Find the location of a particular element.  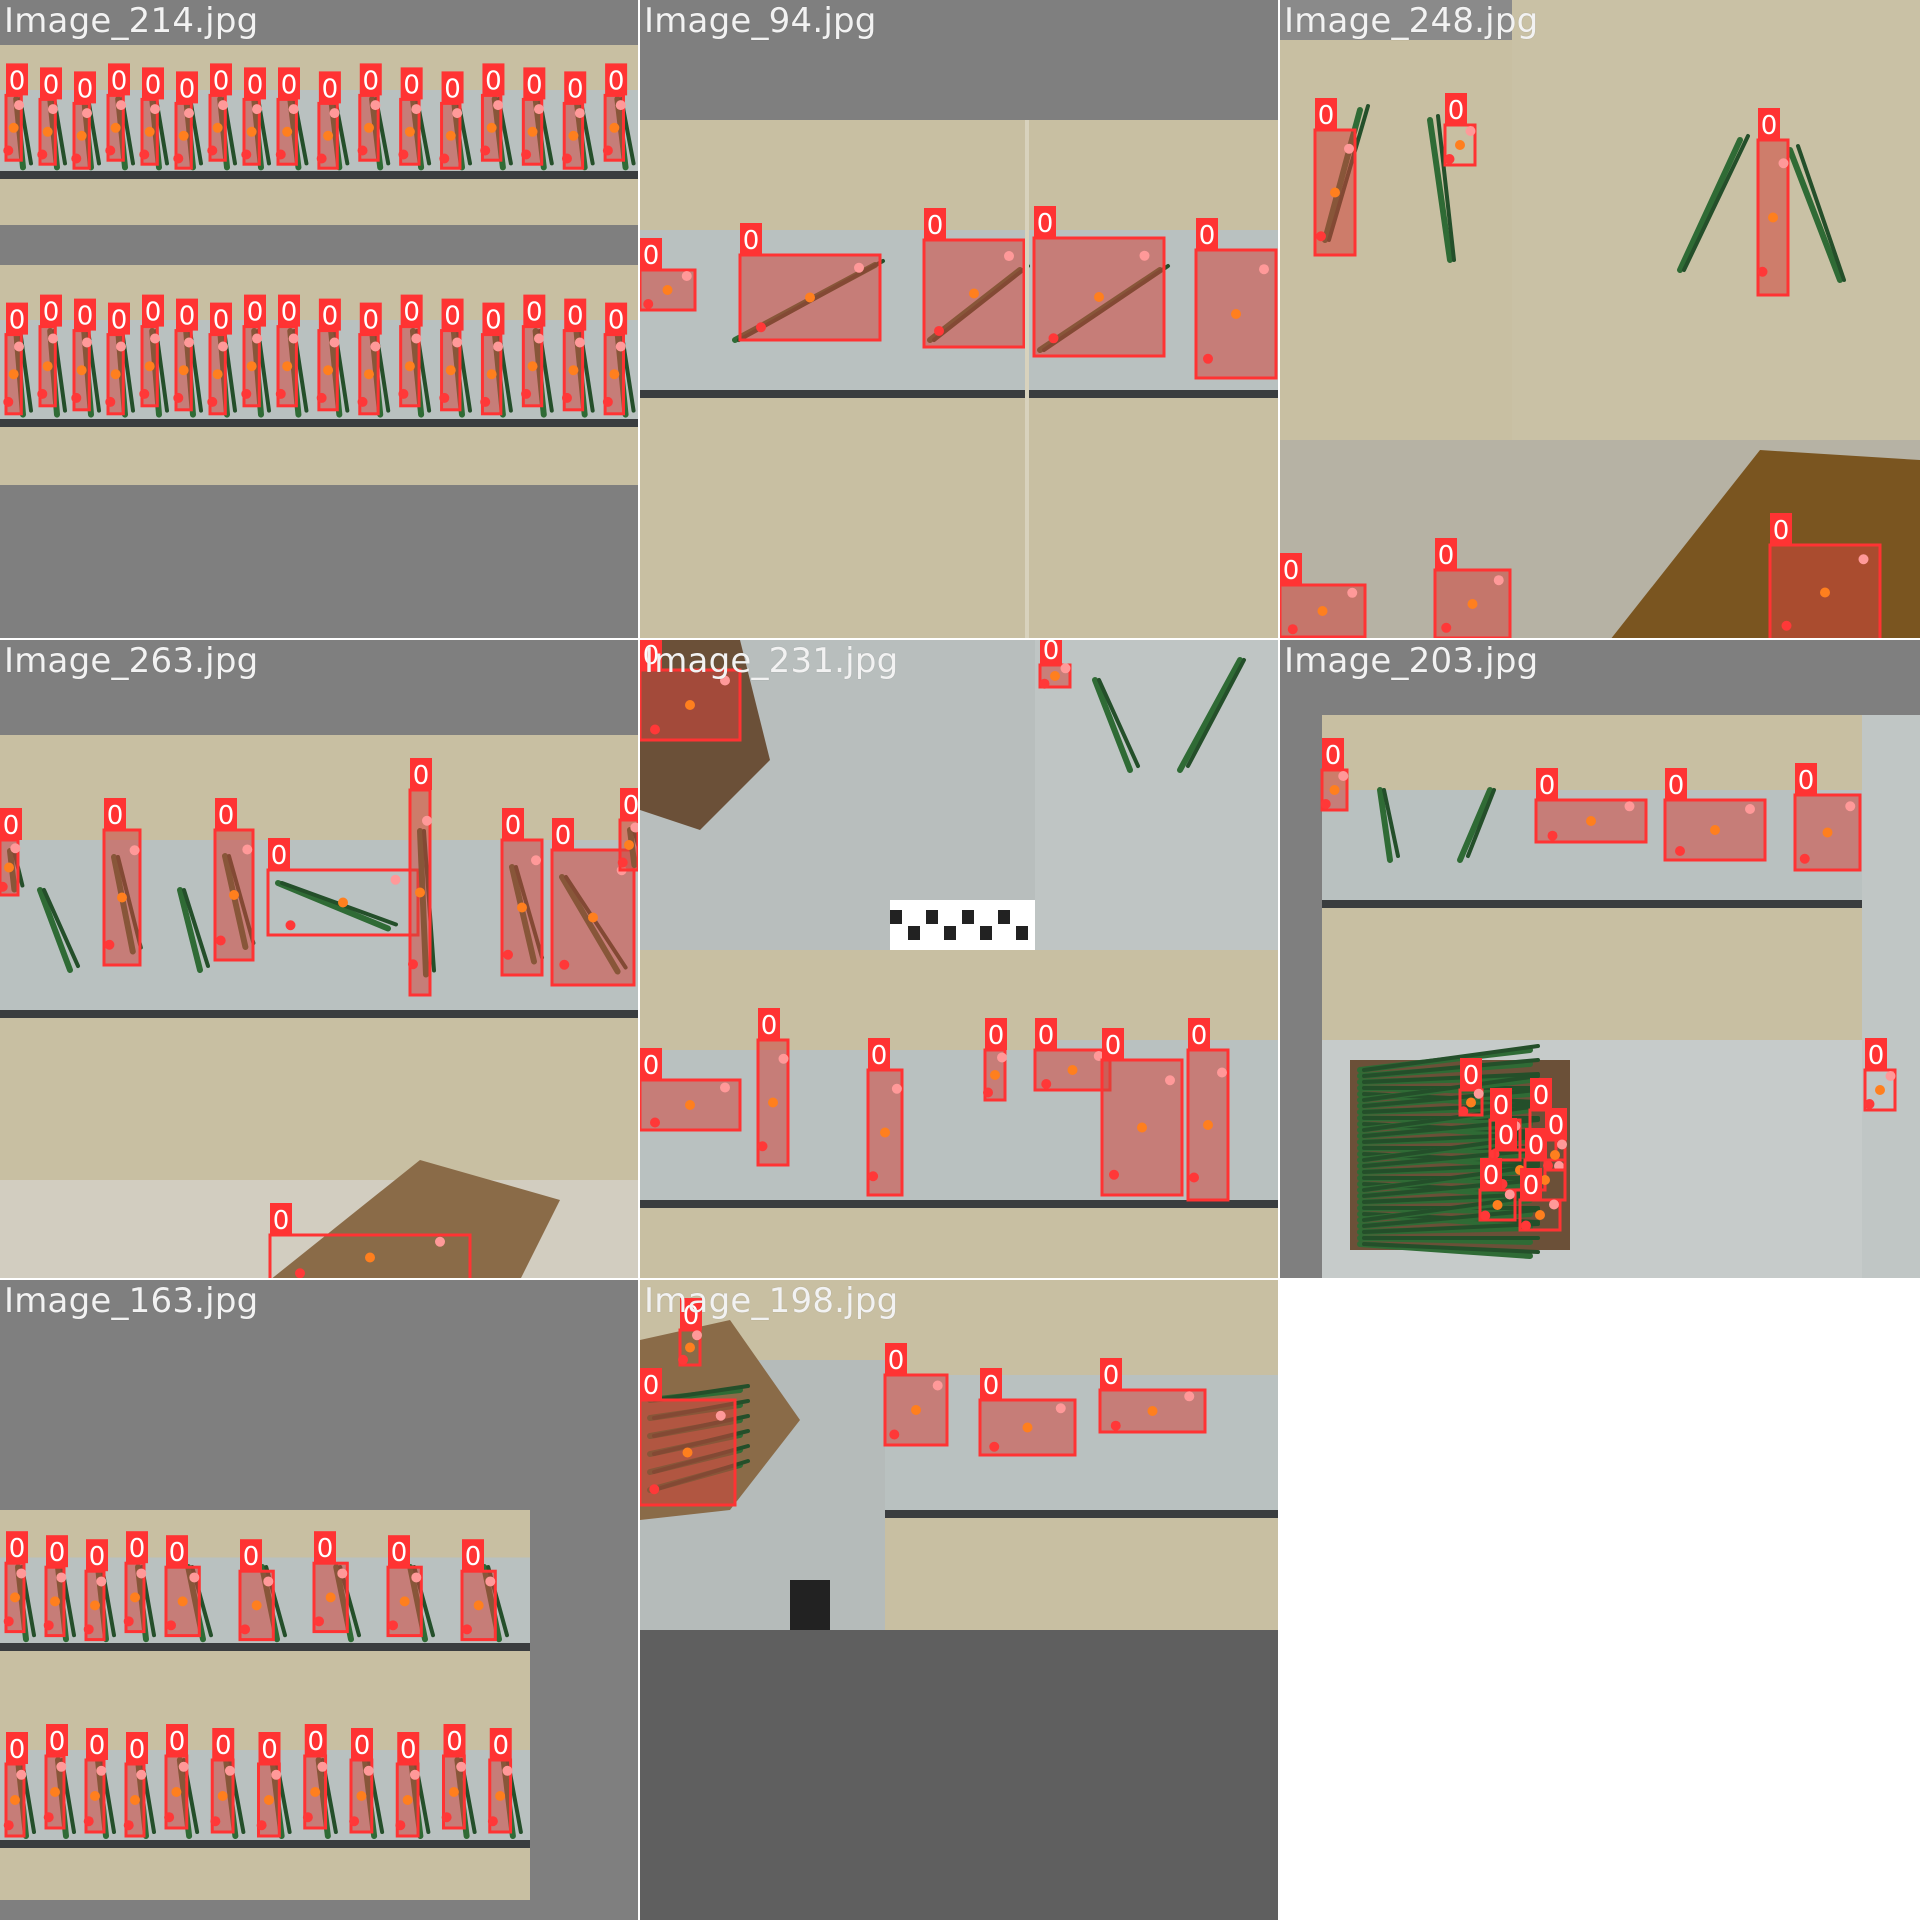

scene-image-263: 0 0 0 0 0 0 0 0 0 is located at coordinates (319, 959).